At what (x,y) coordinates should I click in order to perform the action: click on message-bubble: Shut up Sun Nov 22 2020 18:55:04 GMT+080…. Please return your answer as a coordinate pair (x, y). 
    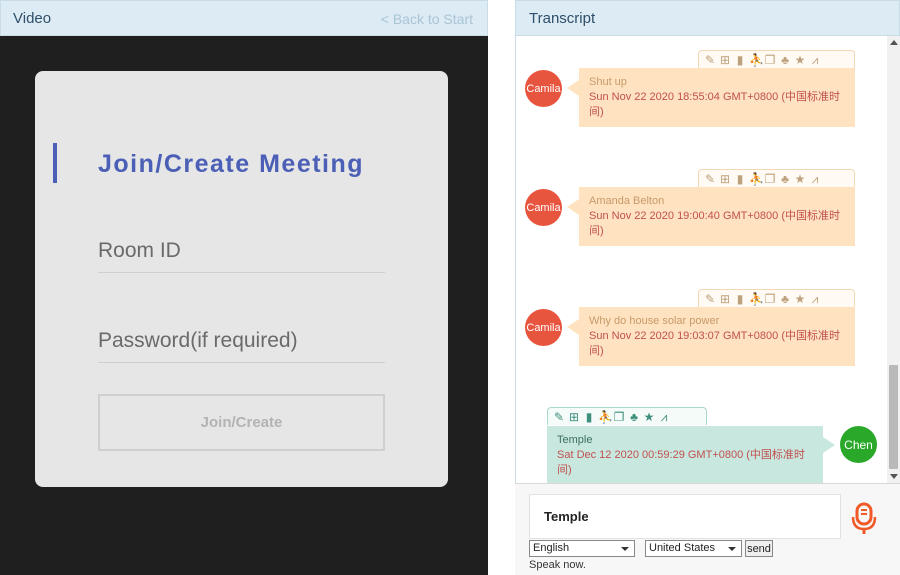
    Looking at the image, I should click on (711, 97).